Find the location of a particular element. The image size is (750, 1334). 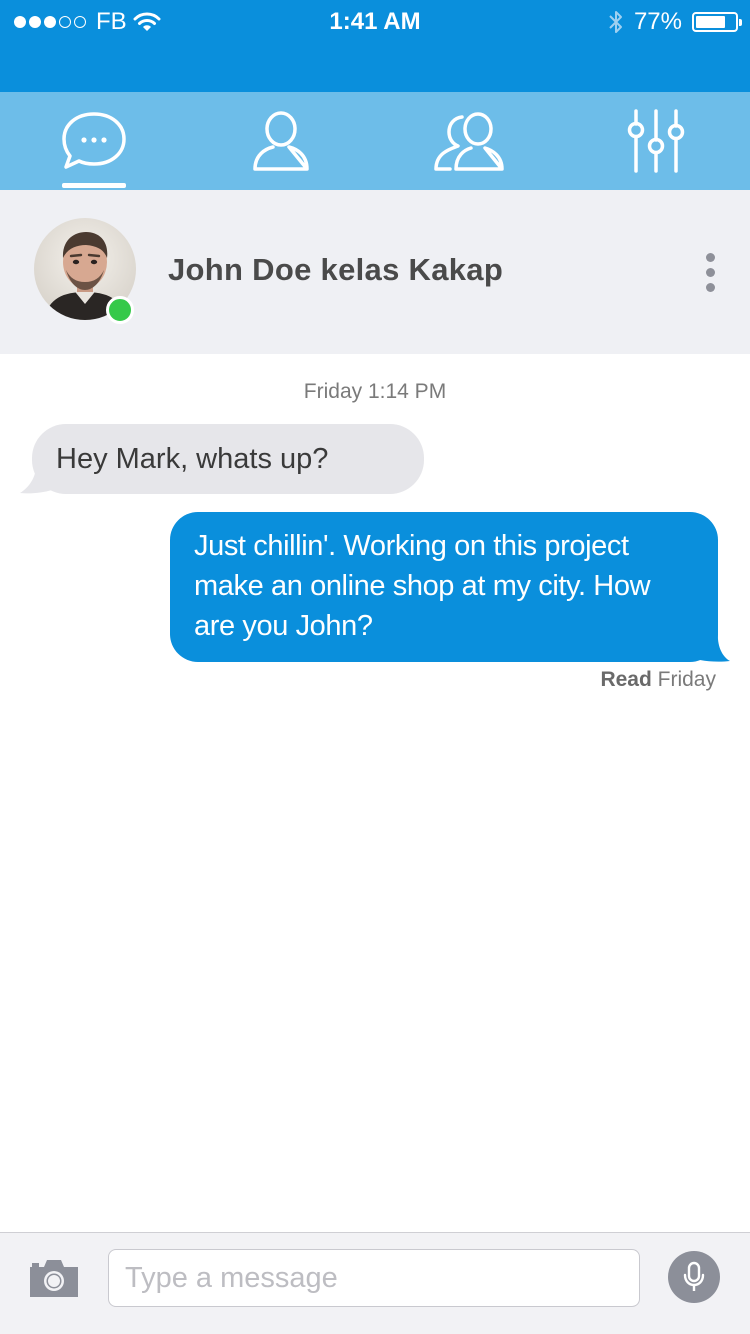

more-options-button is located at coordinates (710, 272).